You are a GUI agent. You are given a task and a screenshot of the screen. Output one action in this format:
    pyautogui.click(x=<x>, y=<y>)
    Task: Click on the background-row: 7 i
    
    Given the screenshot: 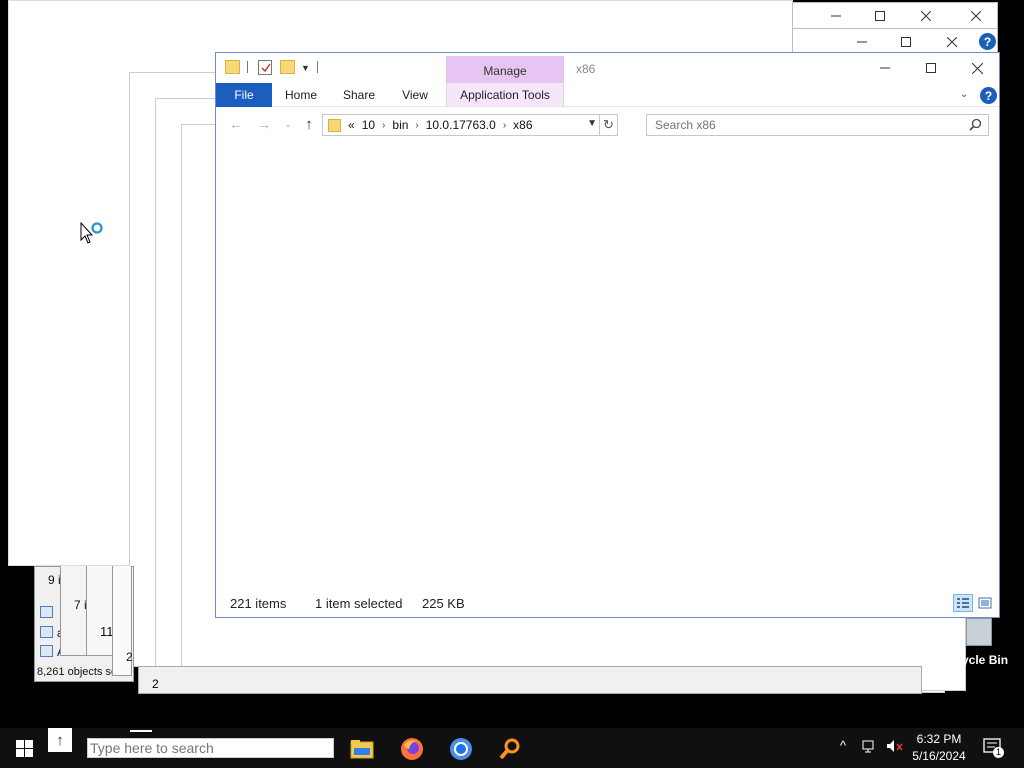 What is the action you would take?
    pyautogui.click(x=80, y=605)
    